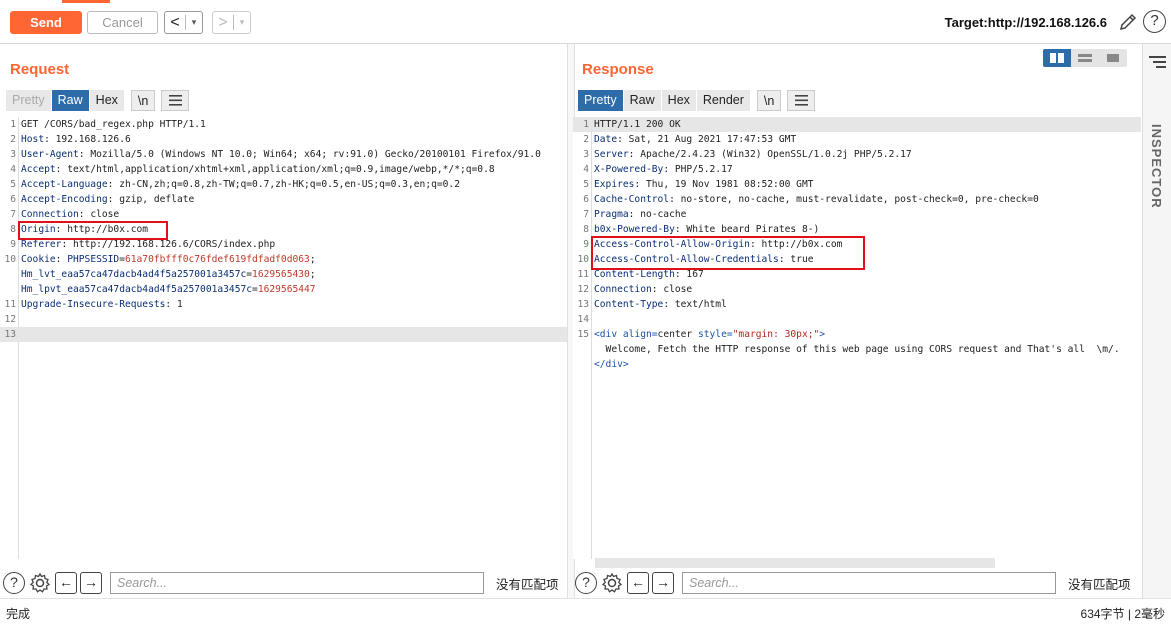 This screenshot has width=1171, height=625. What do you see at coordinates (283, 334) in the screenshot?
I see `code-line: 13` at bounding box center [283, 334].